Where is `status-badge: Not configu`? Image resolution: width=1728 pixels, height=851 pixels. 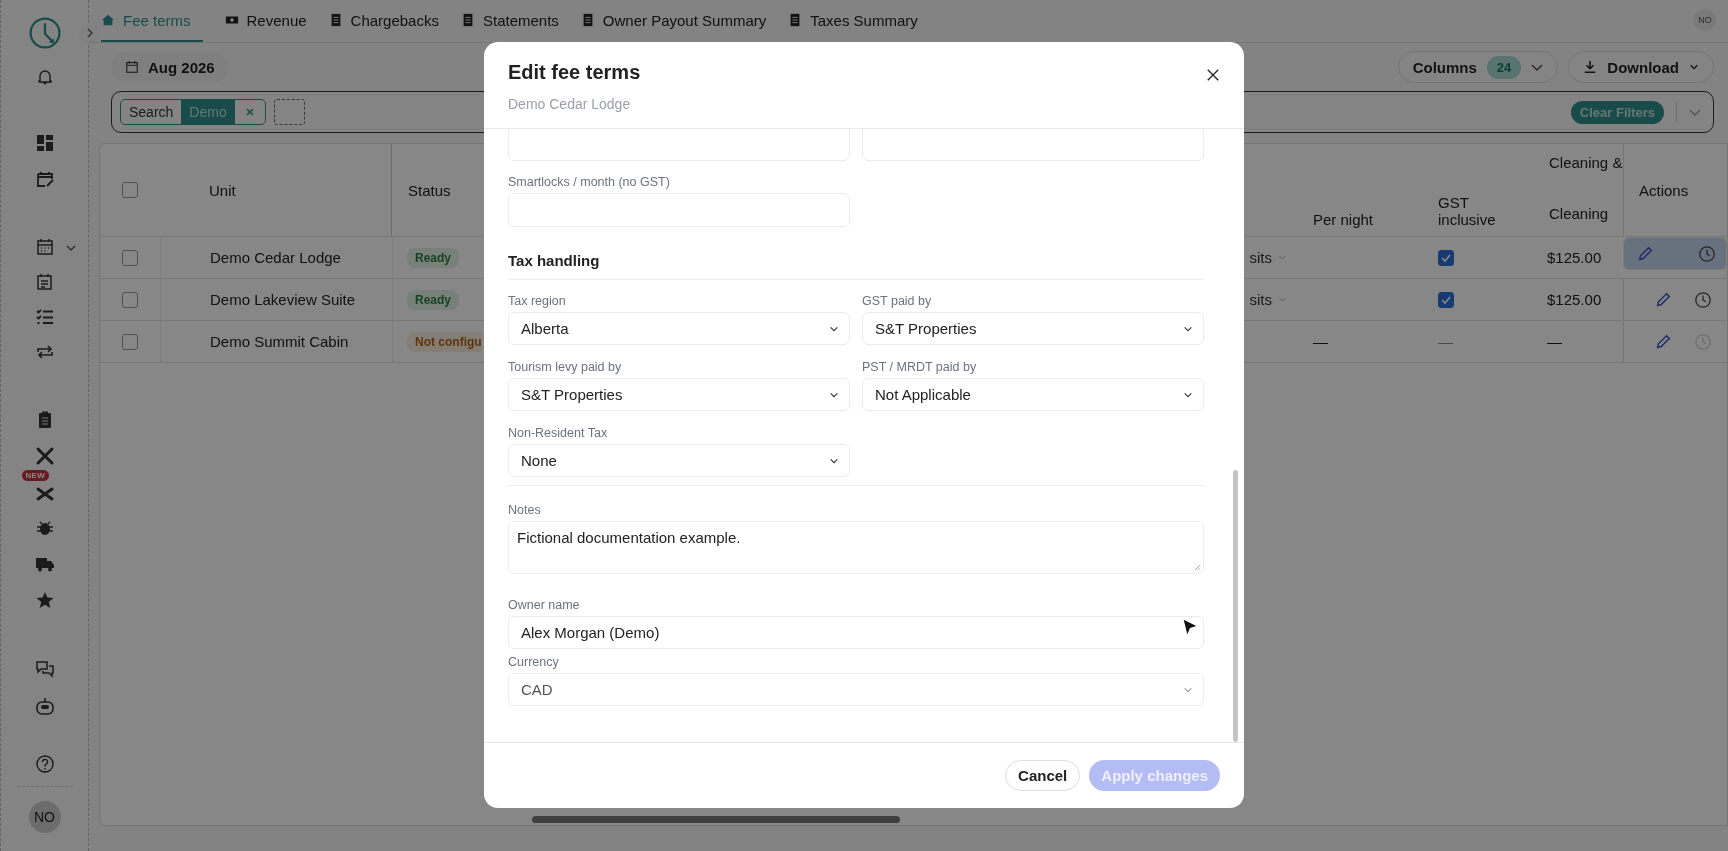 status-badge: Not configu is located at coordinates (444, 341).